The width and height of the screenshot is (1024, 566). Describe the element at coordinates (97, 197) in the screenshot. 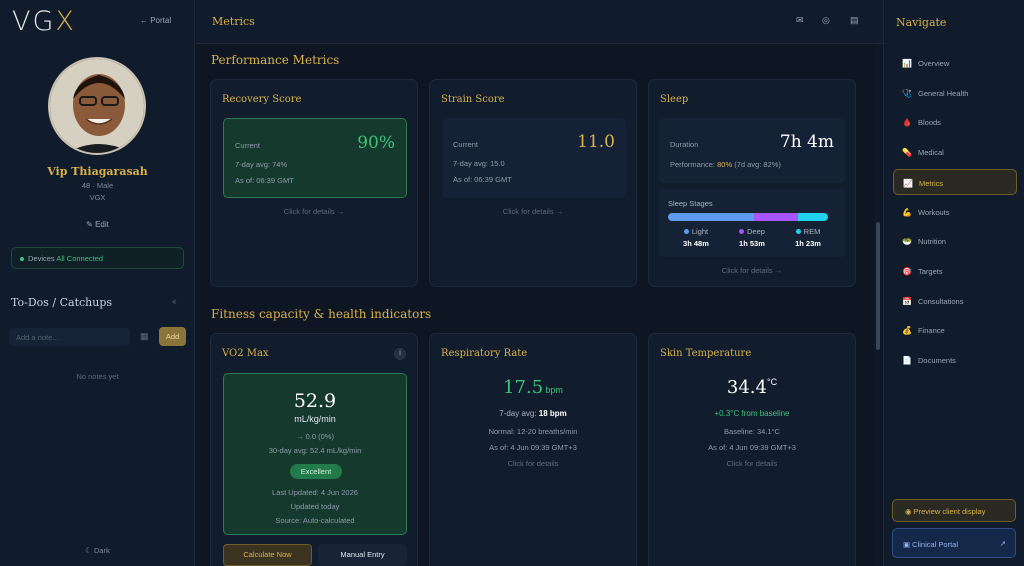

I see `profile-org: VGX` at that location.